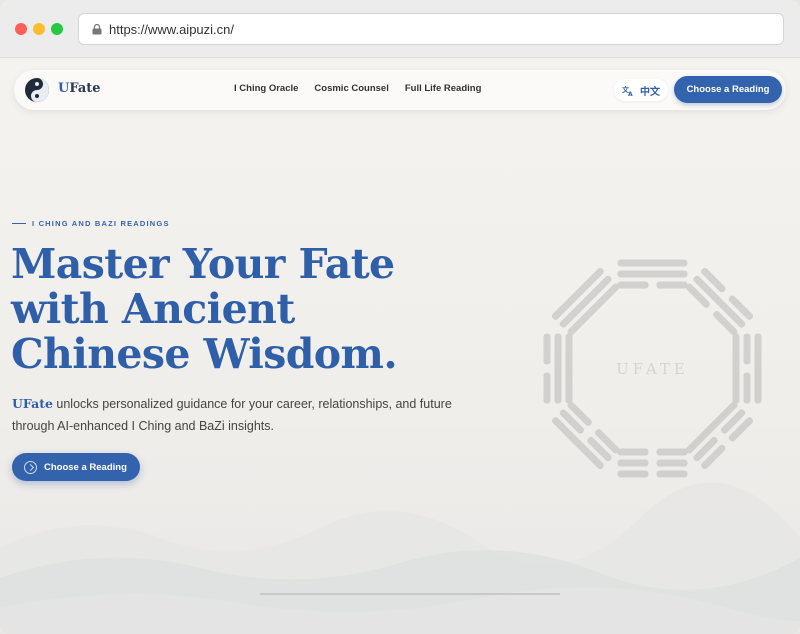 The image size is (800, 634). What do you see at coordinates (101, 223) in the screenshot?
I see `eyebrow-text: I CHING AND BAZI READINGS` at bounding box center [101, 223].